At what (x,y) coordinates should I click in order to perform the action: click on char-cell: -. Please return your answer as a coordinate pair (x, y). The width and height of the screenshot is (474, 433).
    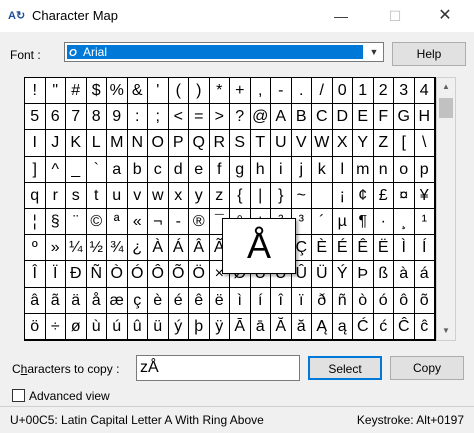
    Looking at the image, I should click on (178, 222).